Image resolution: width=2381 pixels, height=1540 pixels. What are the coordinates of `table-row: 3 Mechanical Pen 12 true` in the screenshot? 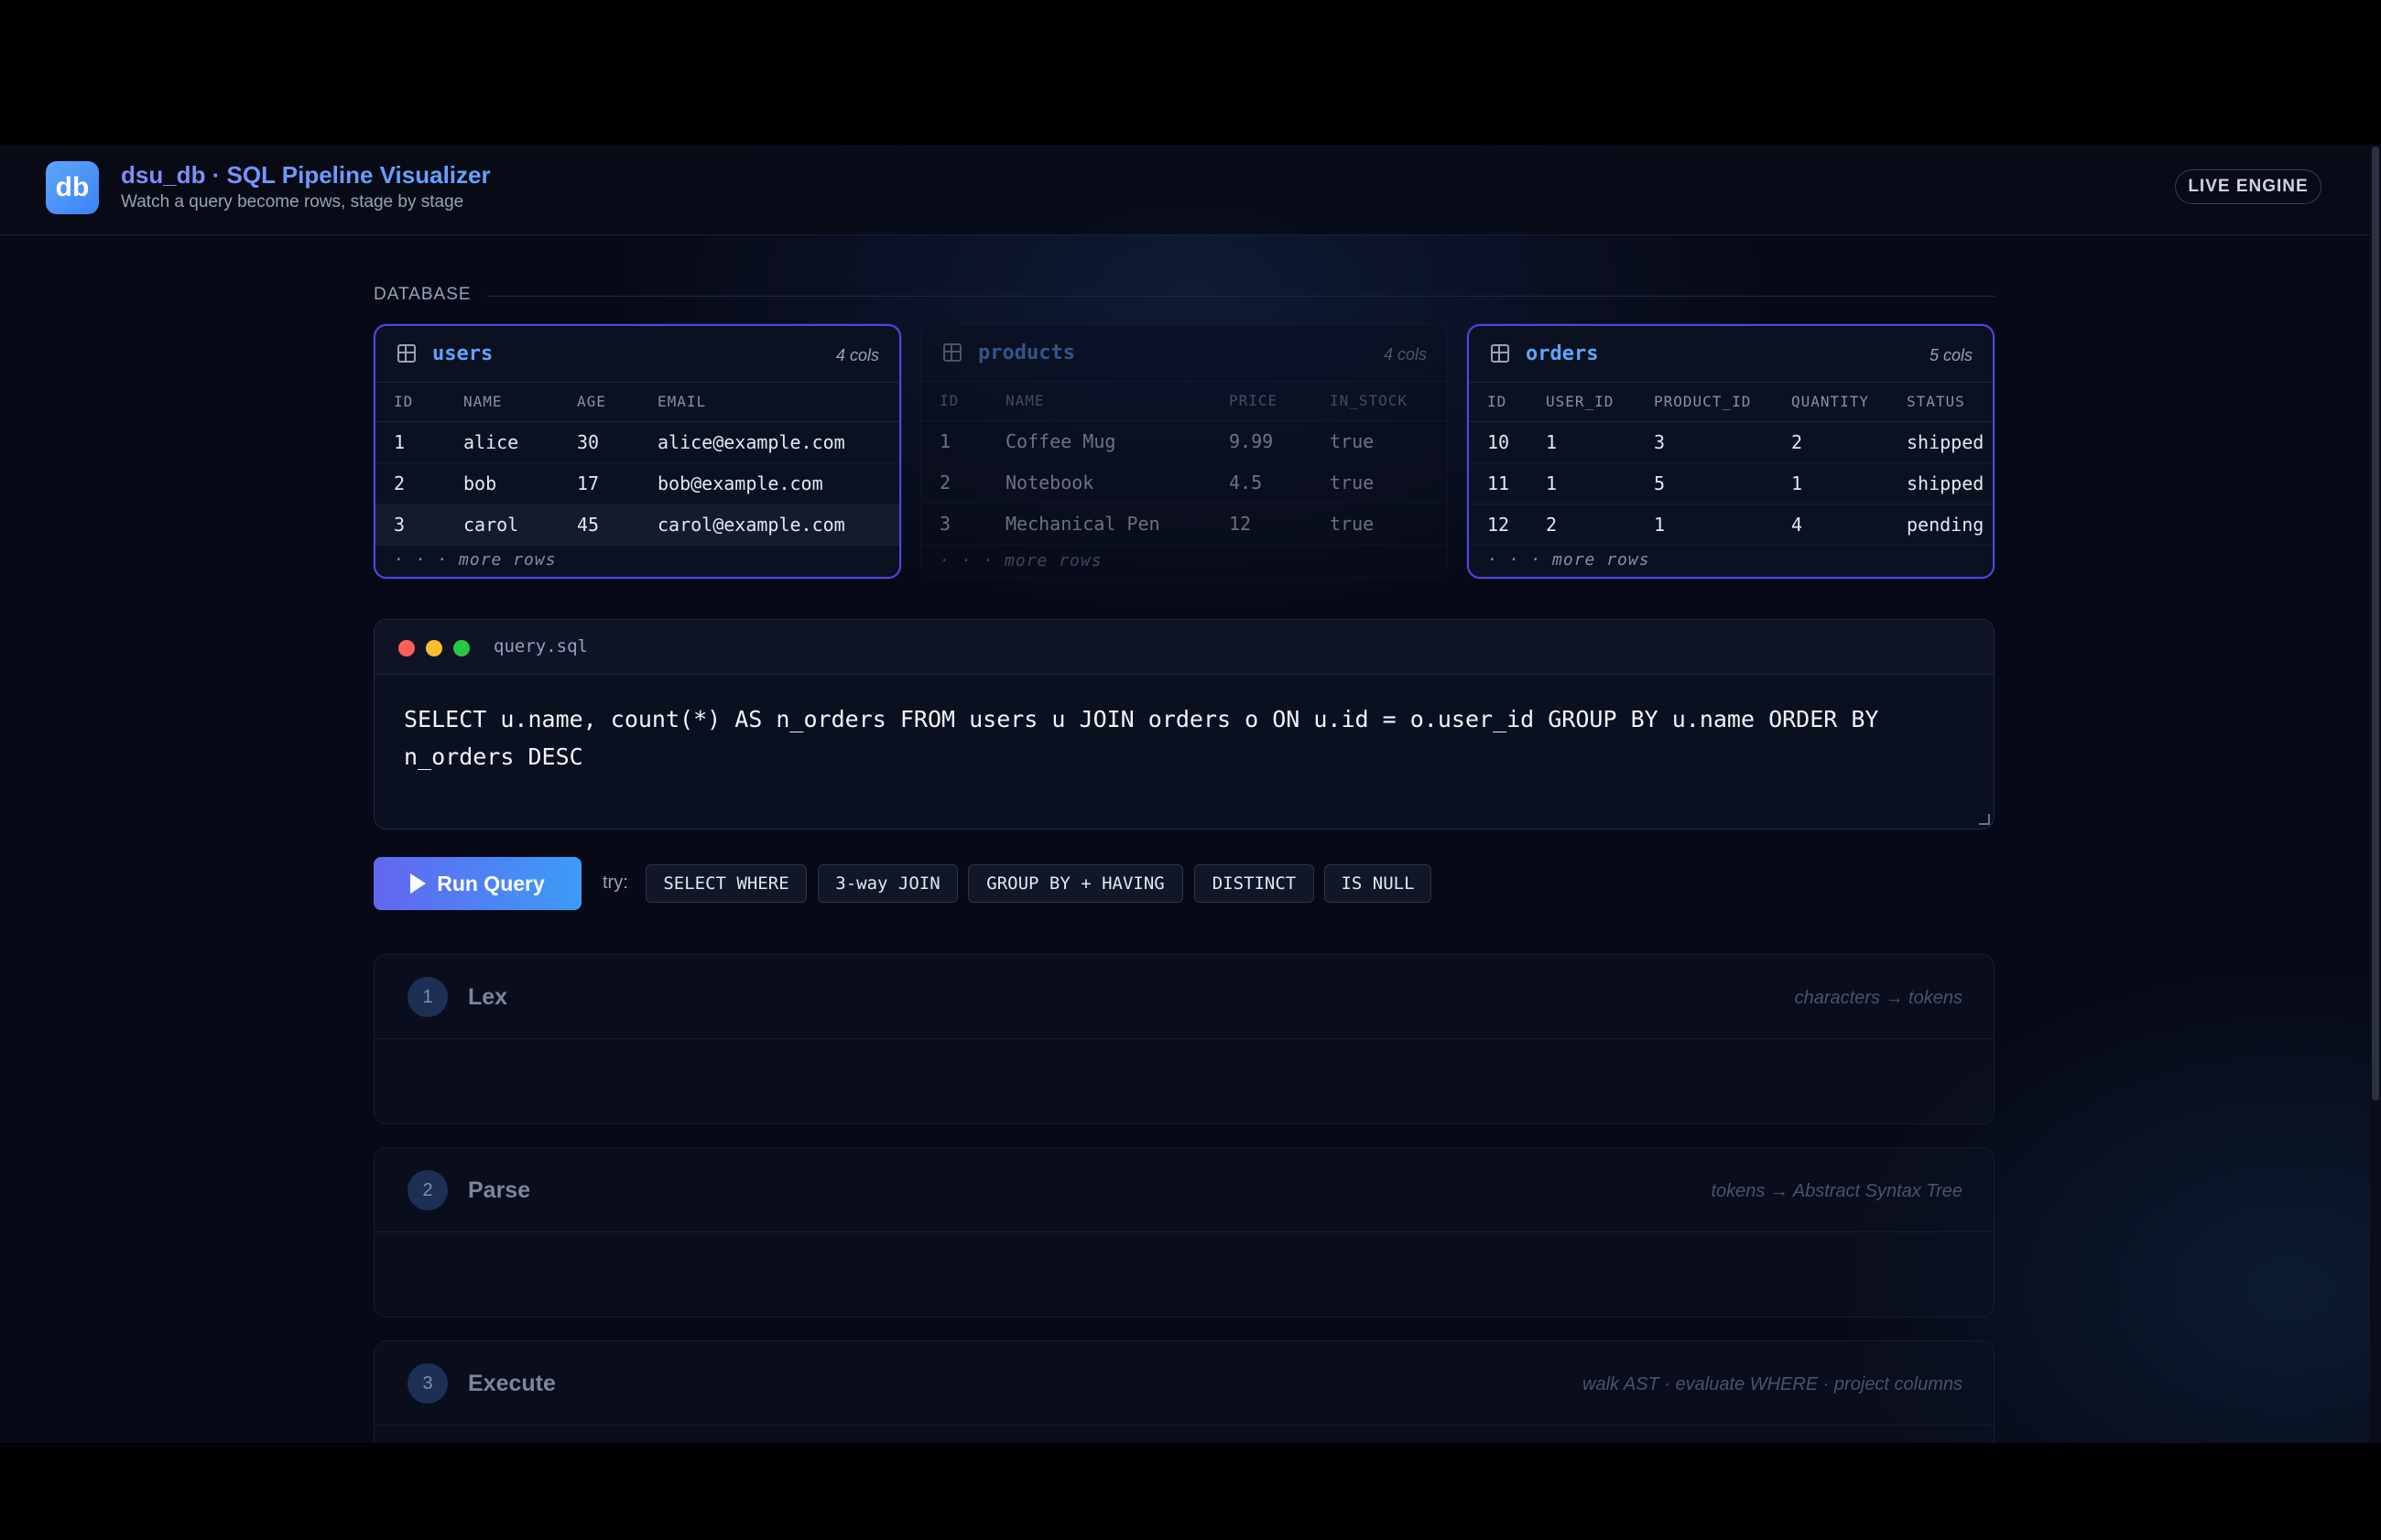 It's located at (1184, 524).